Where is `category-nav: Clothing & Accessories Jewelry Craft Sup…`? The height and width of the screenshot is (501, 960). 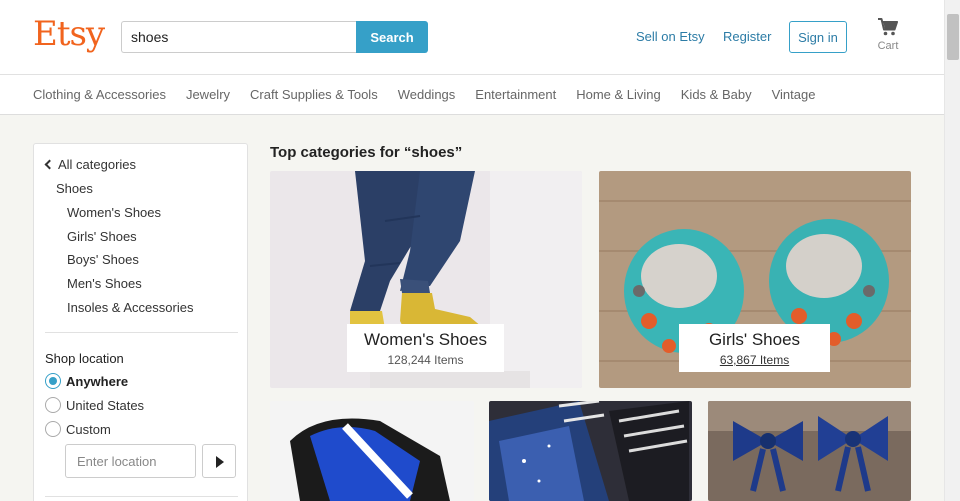
category-nav: Clothing & Accessories Jewelry Craft Sup… is located at coordinates (472, 95).